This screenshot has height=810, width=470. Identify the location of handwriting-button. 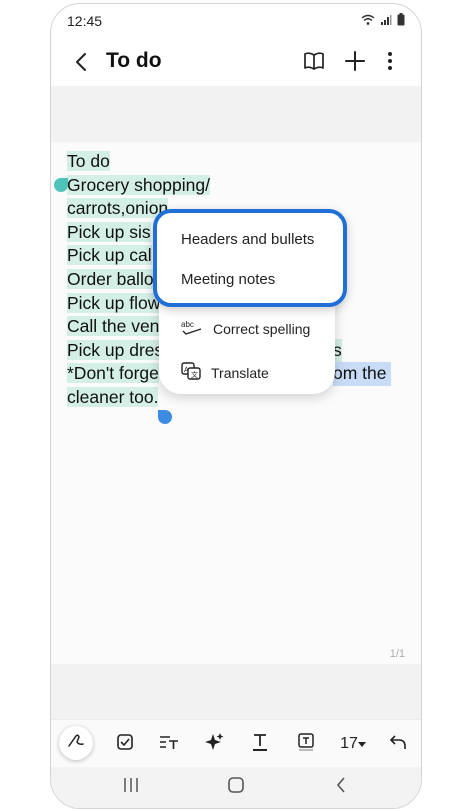
(76, 743).